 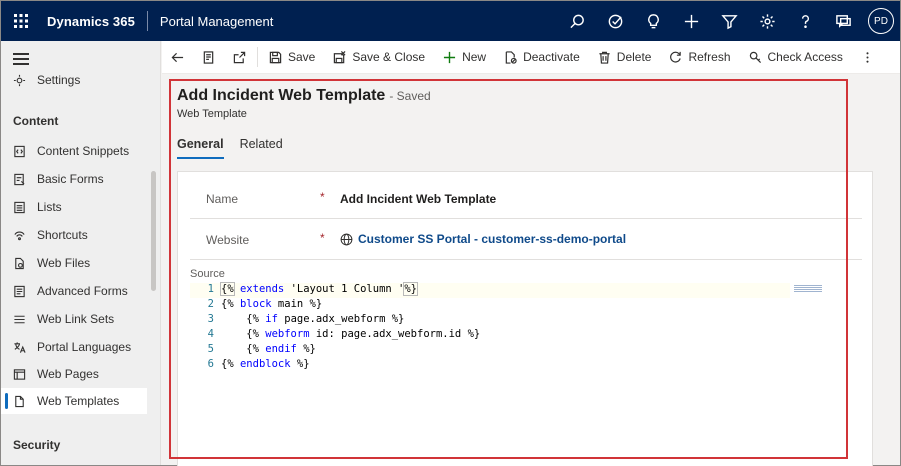 What do you see at coordinates (261, 148) in the screenshot?
I see `tab-related: Related` at bounding box center [261, 148].